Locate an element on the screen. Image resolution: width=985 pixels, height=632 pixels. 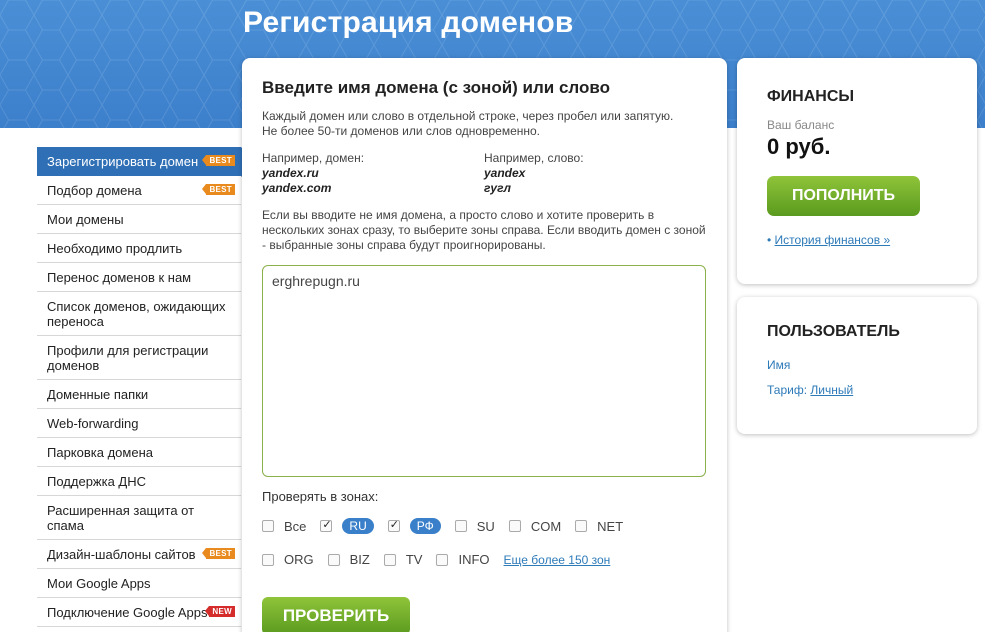
topup-button: ПОПОЛНИТЬ is located at coordinates (843, 196).